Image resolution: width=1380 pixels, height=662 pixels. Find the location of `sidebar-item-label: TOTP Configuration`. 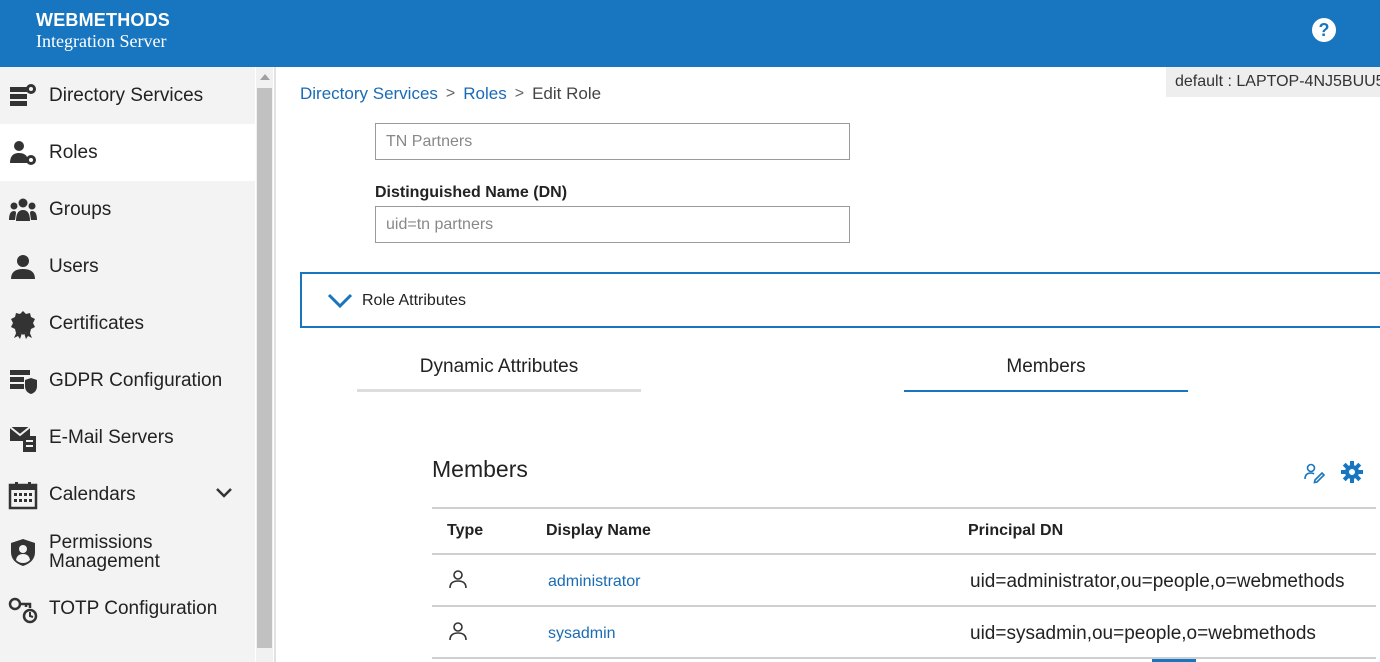

sidebar-item-label: TOTP Configuration is located at coordinates (133, 608).